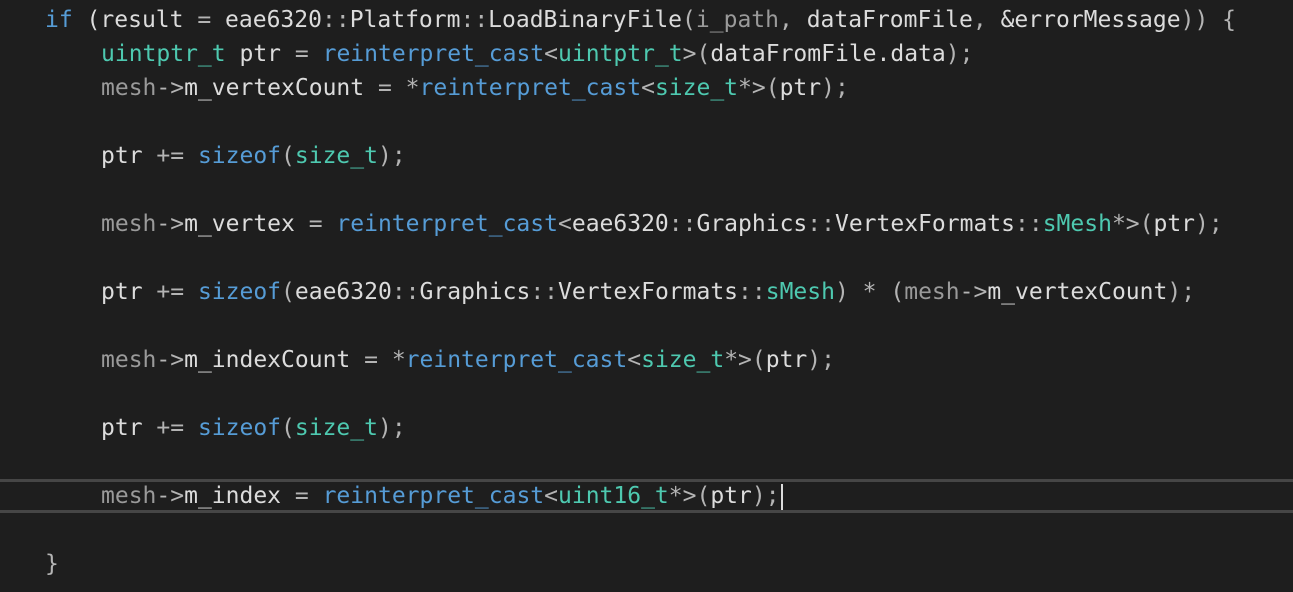  Describe the element at coordinates (793, 20) in the screenshot. I see `code-token: ,` at that location.